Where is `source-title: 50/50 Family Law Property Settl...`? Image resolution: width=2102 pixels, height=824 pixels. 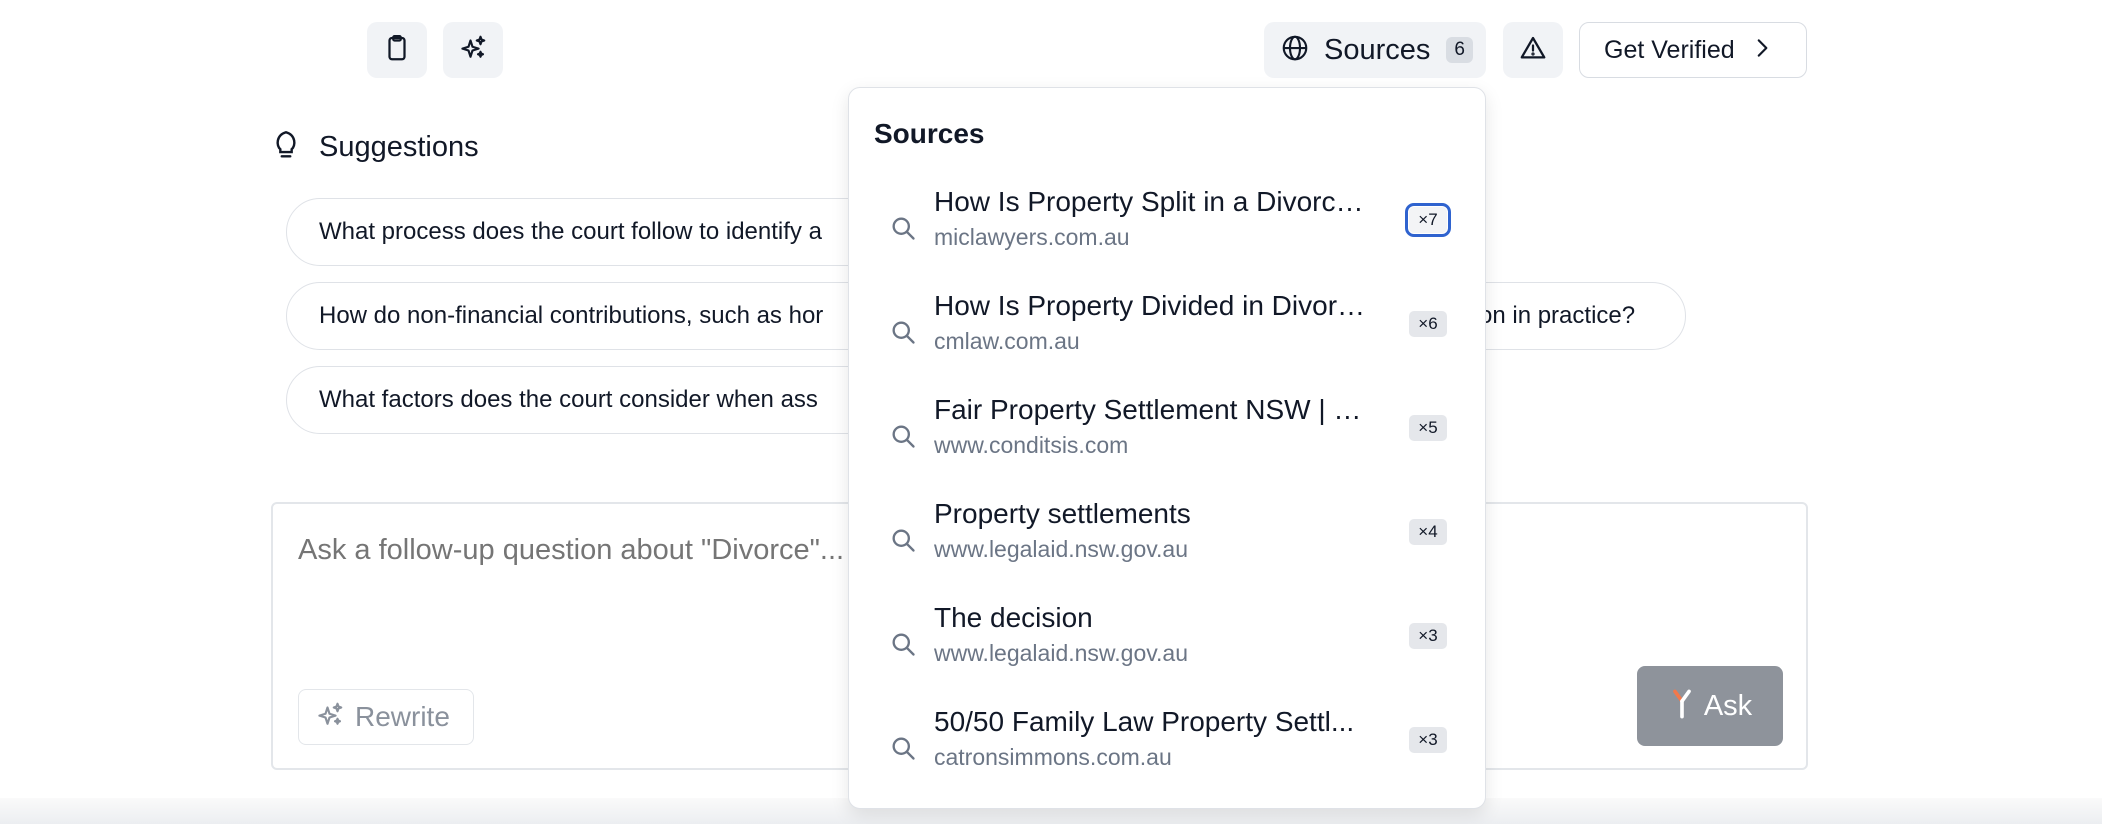 source-title: 50/50 Family Law Property Settl... is located at coordinates (1144, 721).